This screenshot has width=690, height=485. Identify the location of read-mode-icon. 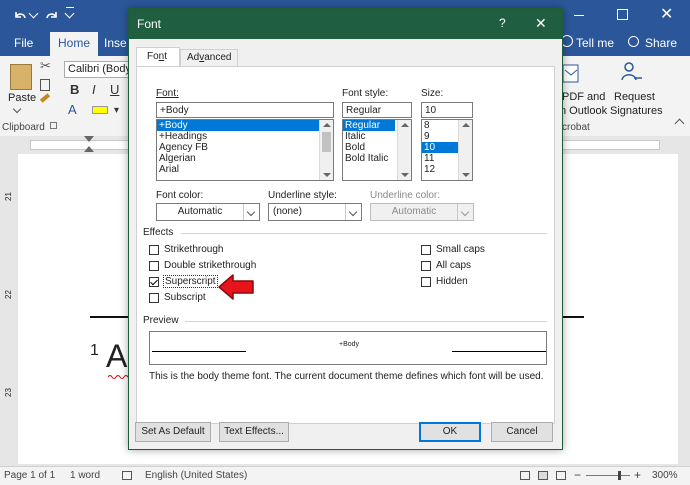
(525, 475).